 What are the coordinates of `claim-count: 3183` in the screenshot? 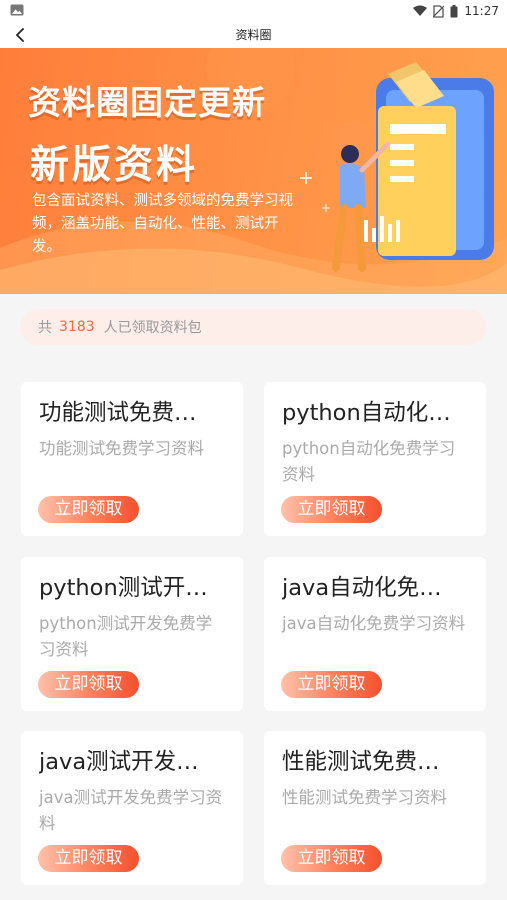 It's located at (77, 327).